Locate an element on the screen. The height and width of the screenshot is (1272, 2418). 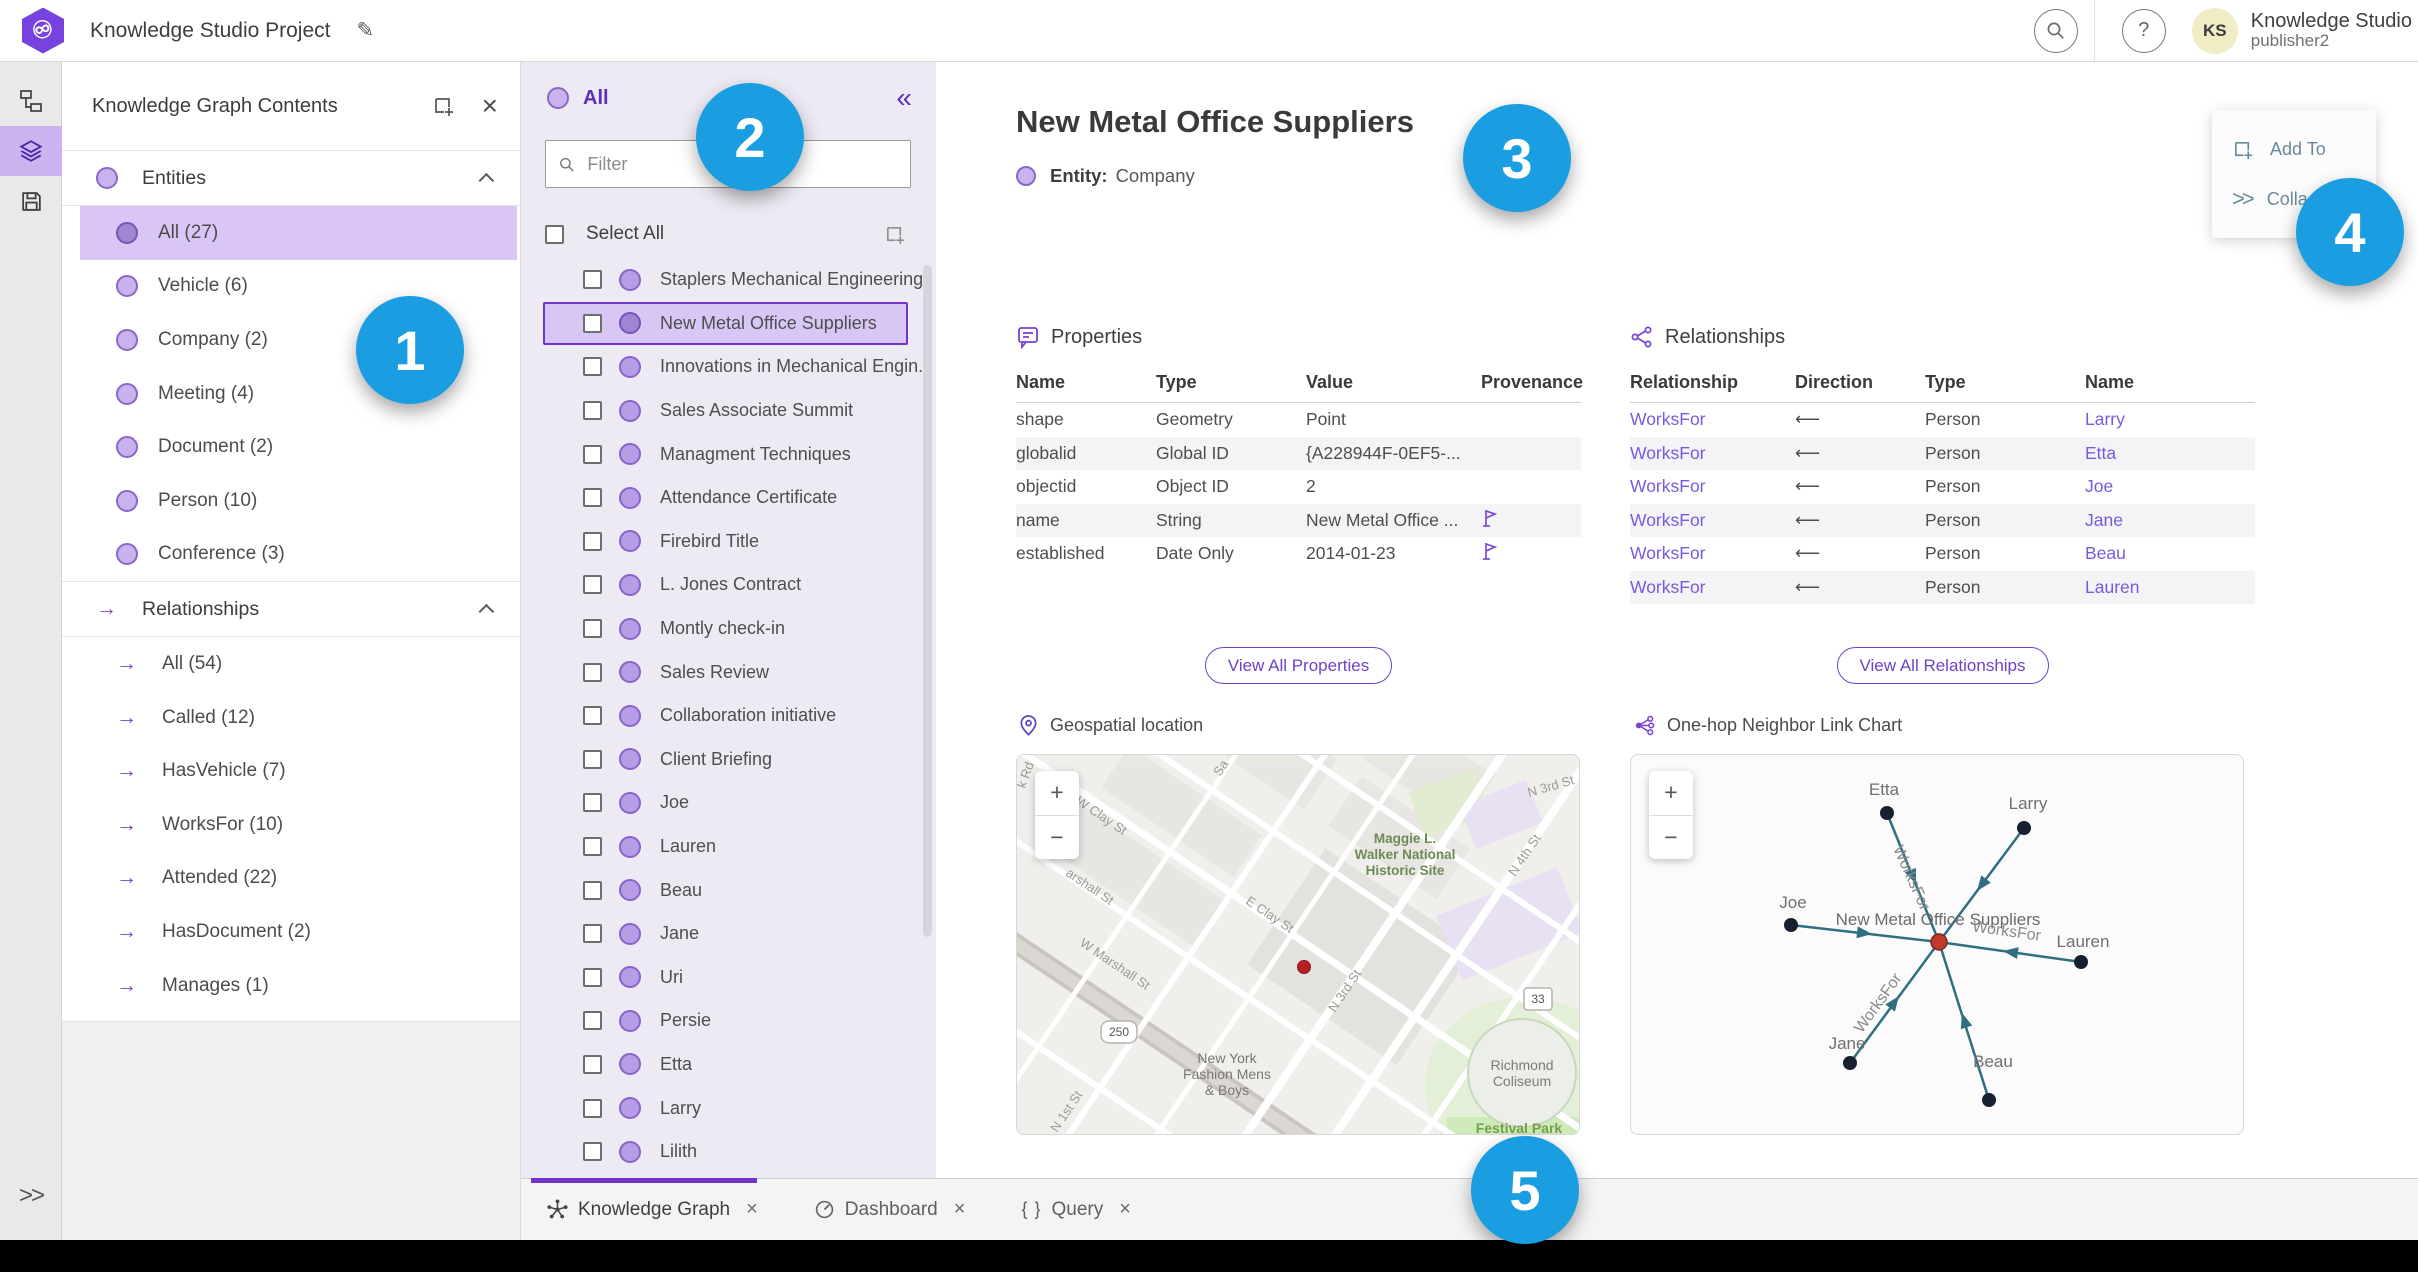
entity-type-item: Vehicle (6) is located at coordinates (298, 287).